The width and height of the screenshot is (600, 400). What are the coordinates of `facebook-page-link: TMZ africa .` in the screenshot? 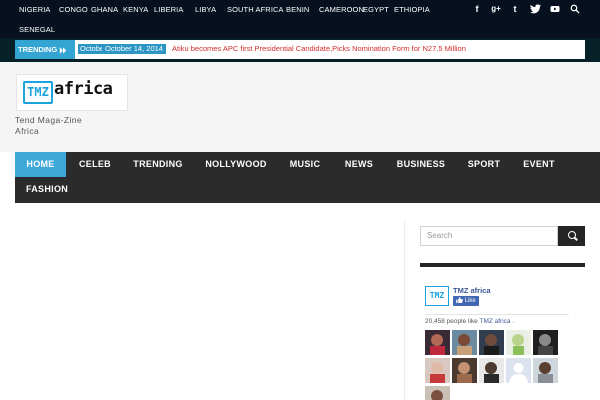 It's located at (496, 321).